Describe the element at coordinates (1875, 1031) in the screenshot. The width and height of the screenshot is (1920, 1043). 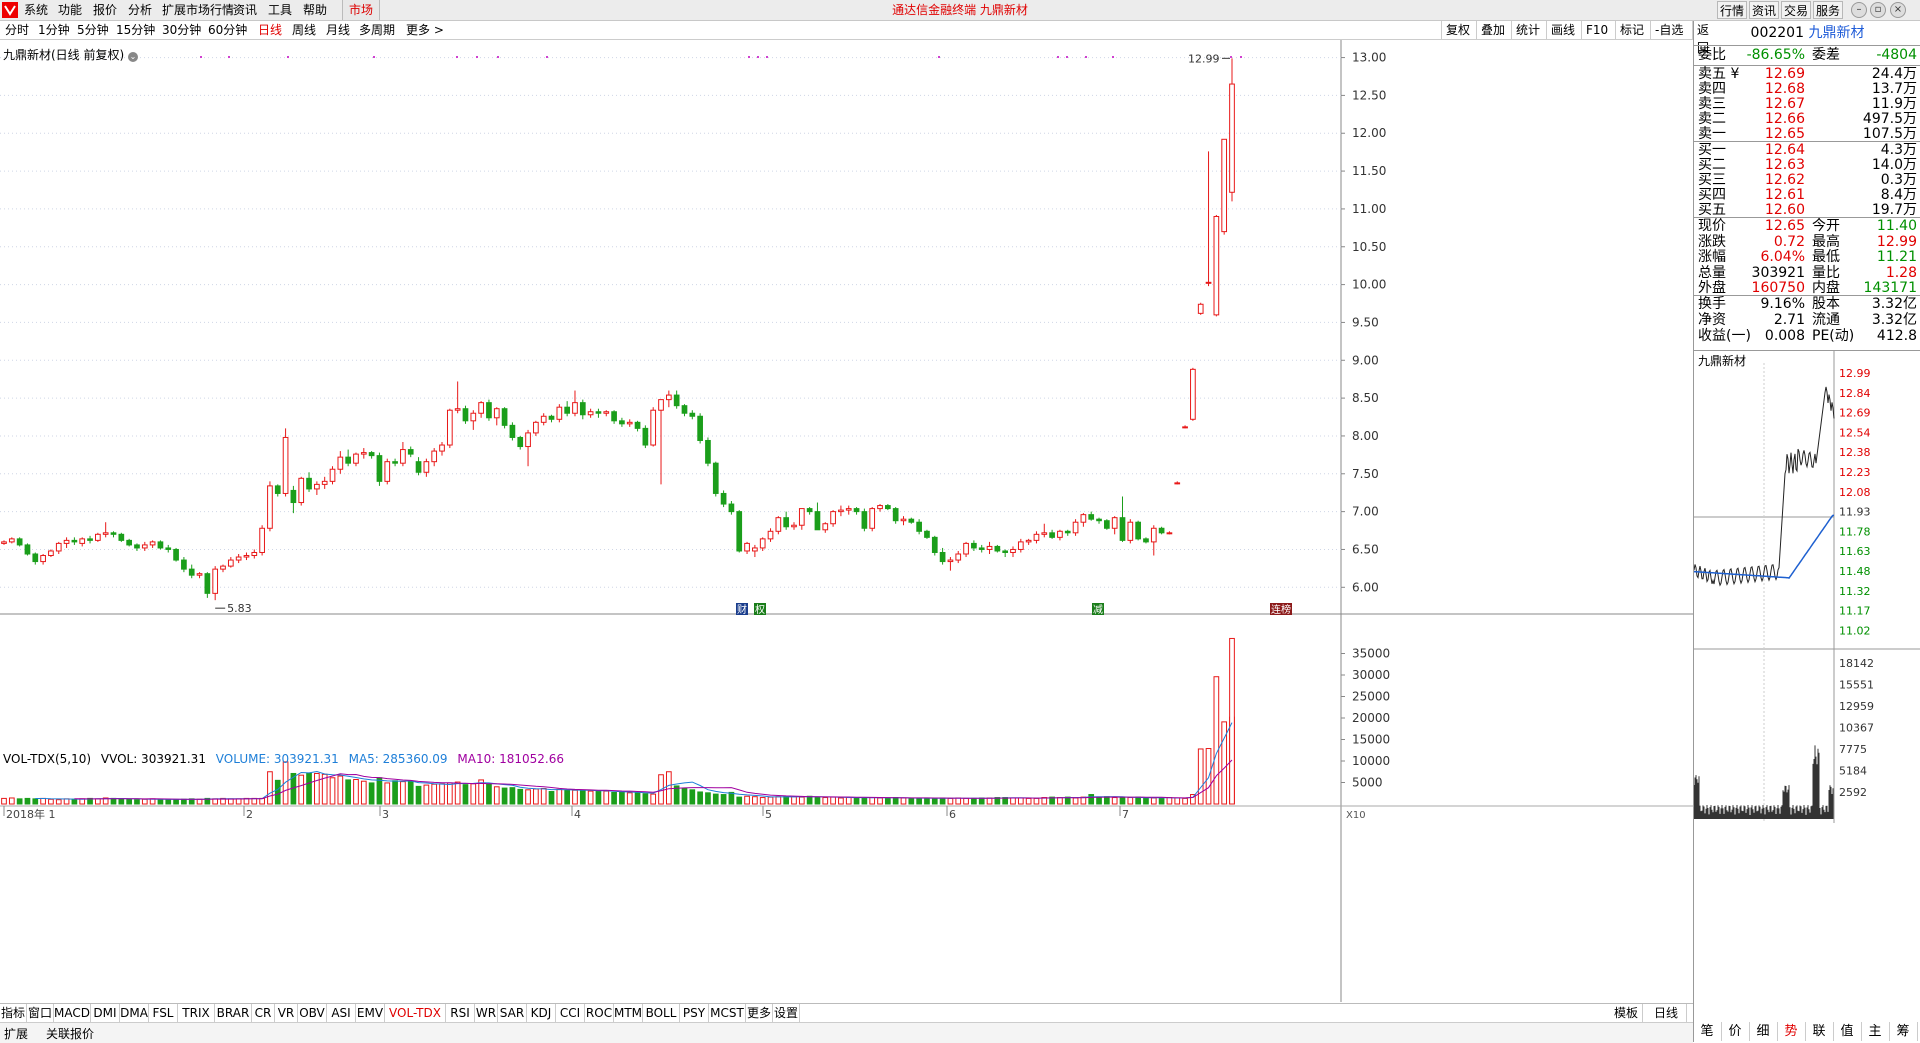
I see `quote-tab-6: 主` at that location.